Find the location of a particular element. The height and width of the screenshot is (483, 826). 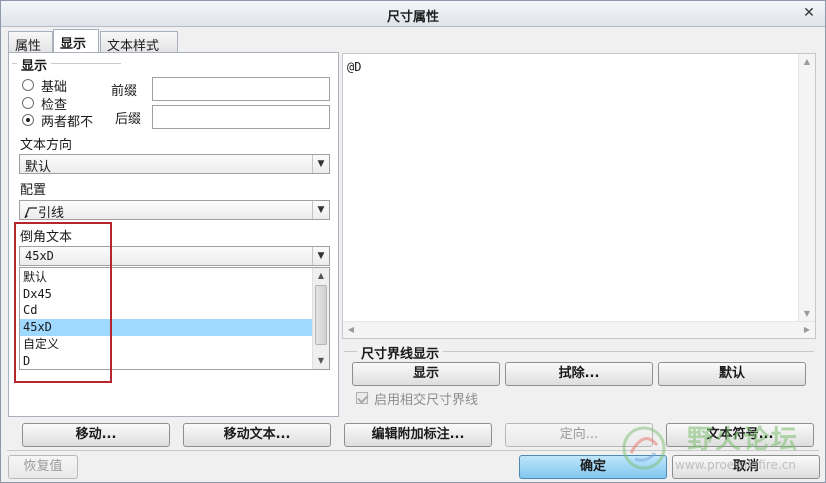

radio-inspect: 检查 is located at coordinates (44, 103).